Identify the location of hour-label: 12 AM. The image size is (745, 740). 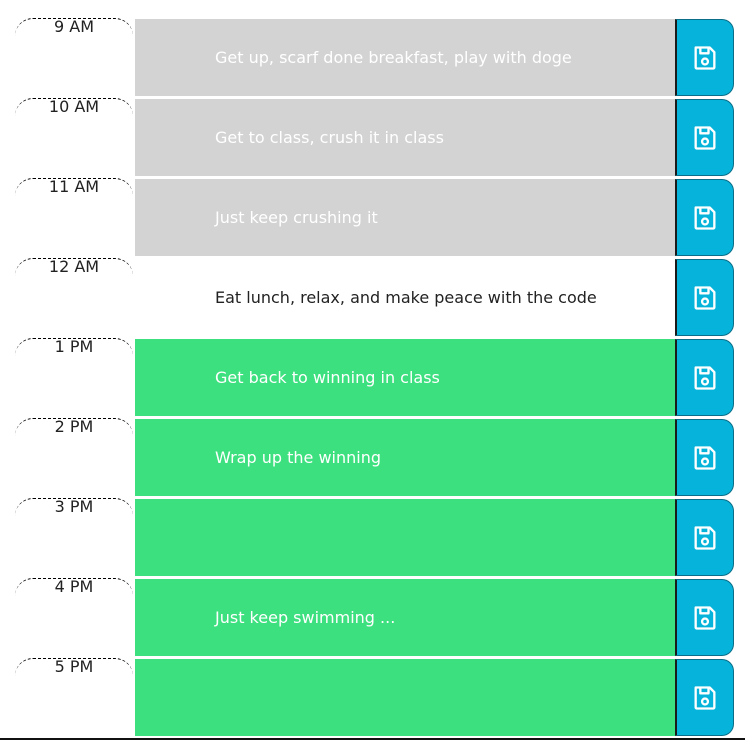
(74, 266).